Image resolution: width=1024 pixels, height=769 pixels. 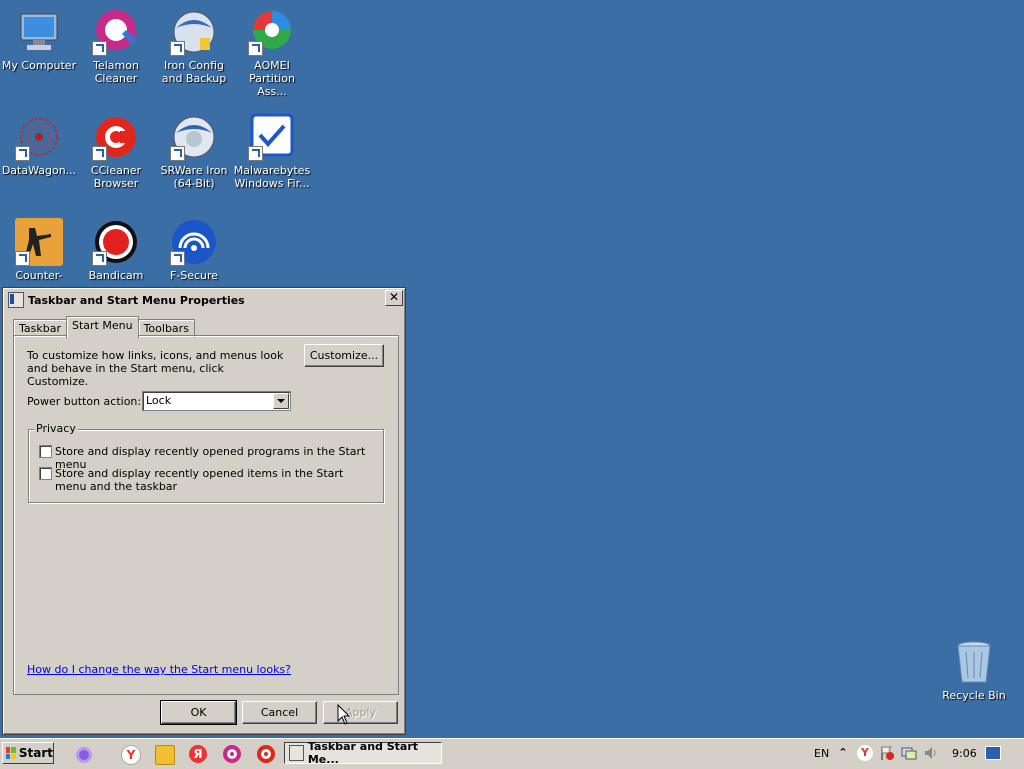 What do you see at coordinates (194, 275) in the screenshot?
I see `icon-label: F-Secure Freedome VPN` at bounding box center [194, 275].